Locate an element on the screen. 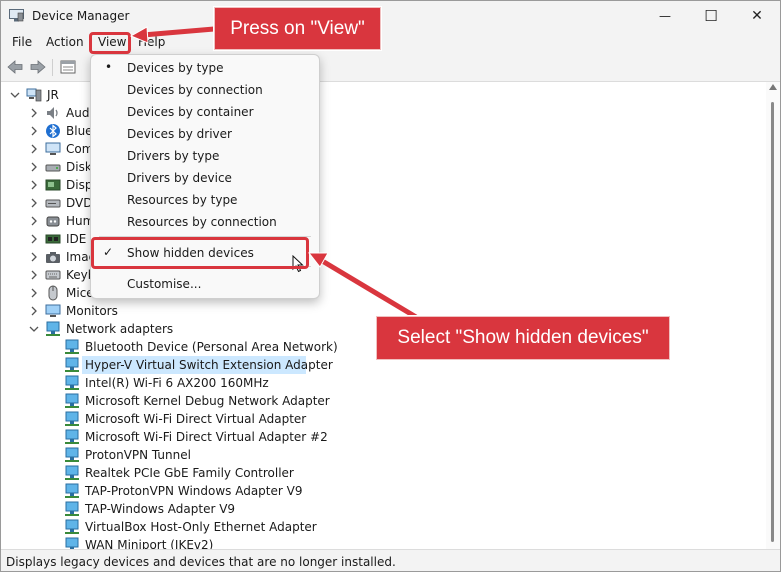 Image resolution: width=781 pixels, height=572 pixels. human-interface-device-icon is located at coordinates (53, 221).